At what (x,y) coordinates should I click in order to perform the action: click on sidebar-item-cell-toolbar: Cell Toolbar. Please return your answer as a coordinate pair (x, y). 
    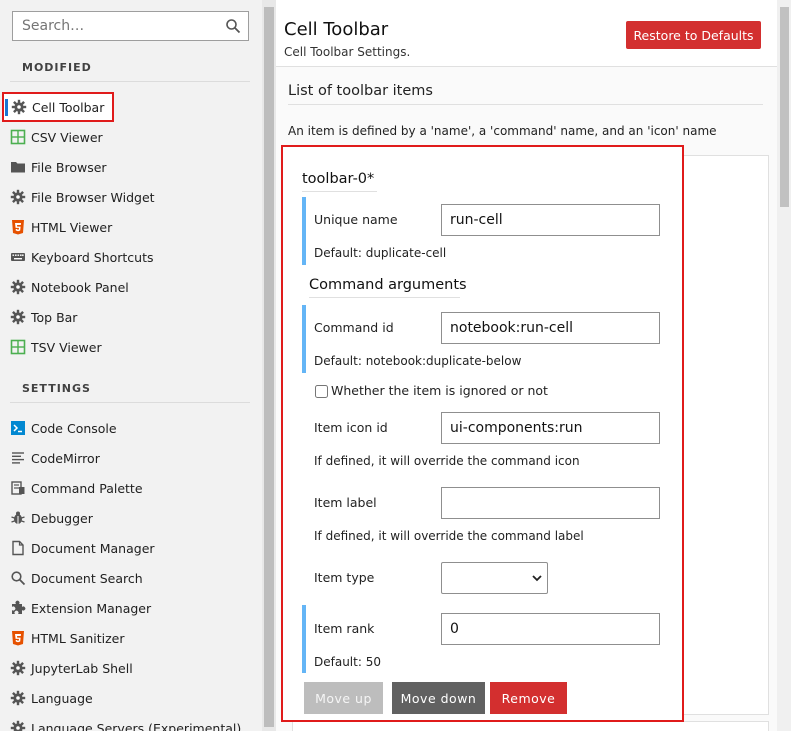
    Looking at the image, I should click on (58, 107).